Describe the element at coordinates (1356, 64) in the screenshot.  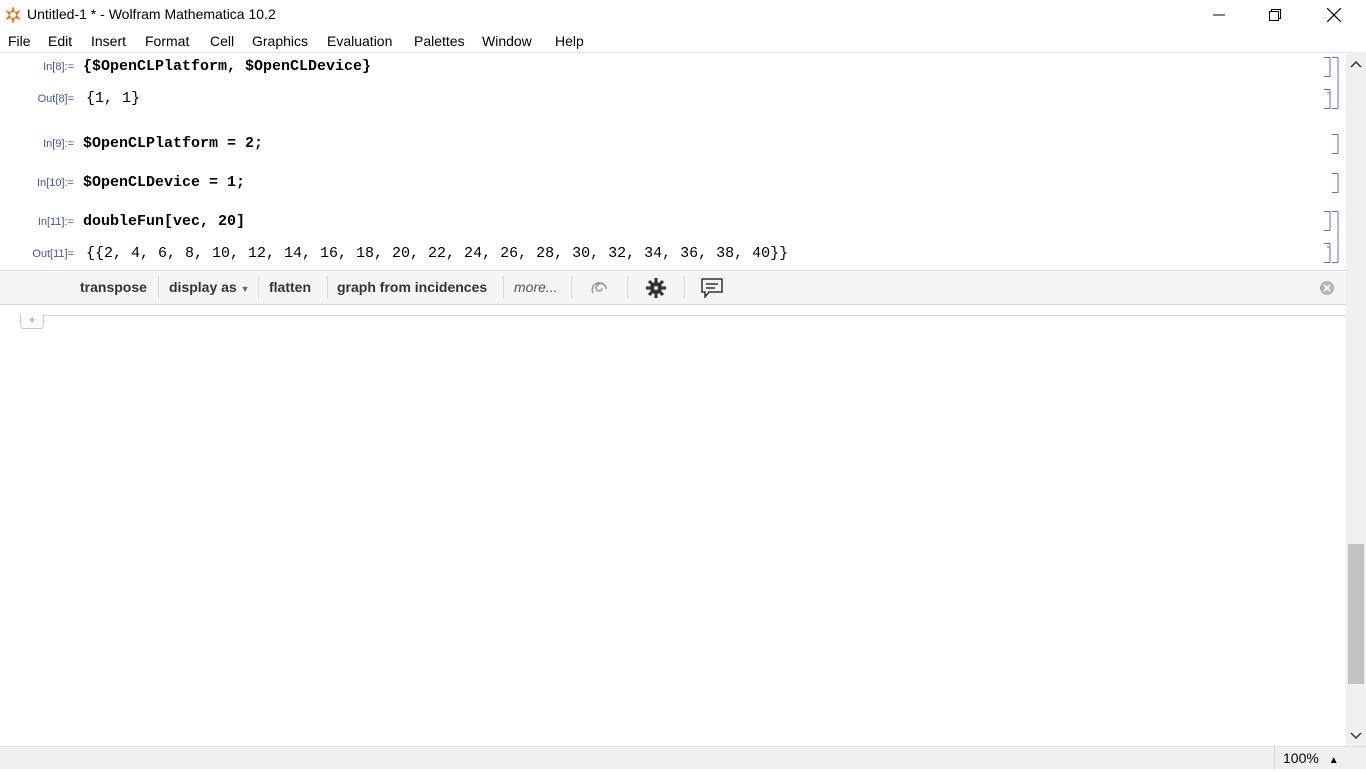
I see `scroll-up-arrow-icon` at that location.